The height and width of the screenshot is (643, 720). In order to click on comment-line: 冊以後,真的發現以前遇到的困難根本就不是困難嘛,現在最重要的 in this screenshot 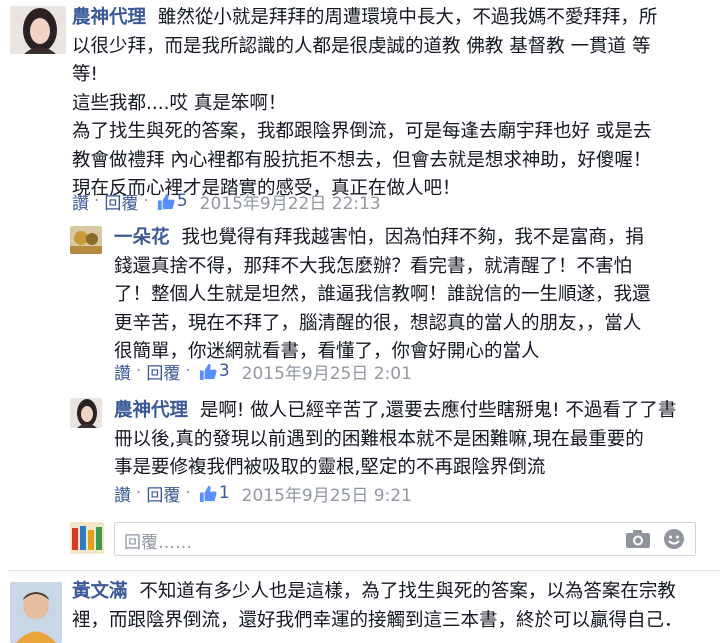, I will do `click(379, 439)`.